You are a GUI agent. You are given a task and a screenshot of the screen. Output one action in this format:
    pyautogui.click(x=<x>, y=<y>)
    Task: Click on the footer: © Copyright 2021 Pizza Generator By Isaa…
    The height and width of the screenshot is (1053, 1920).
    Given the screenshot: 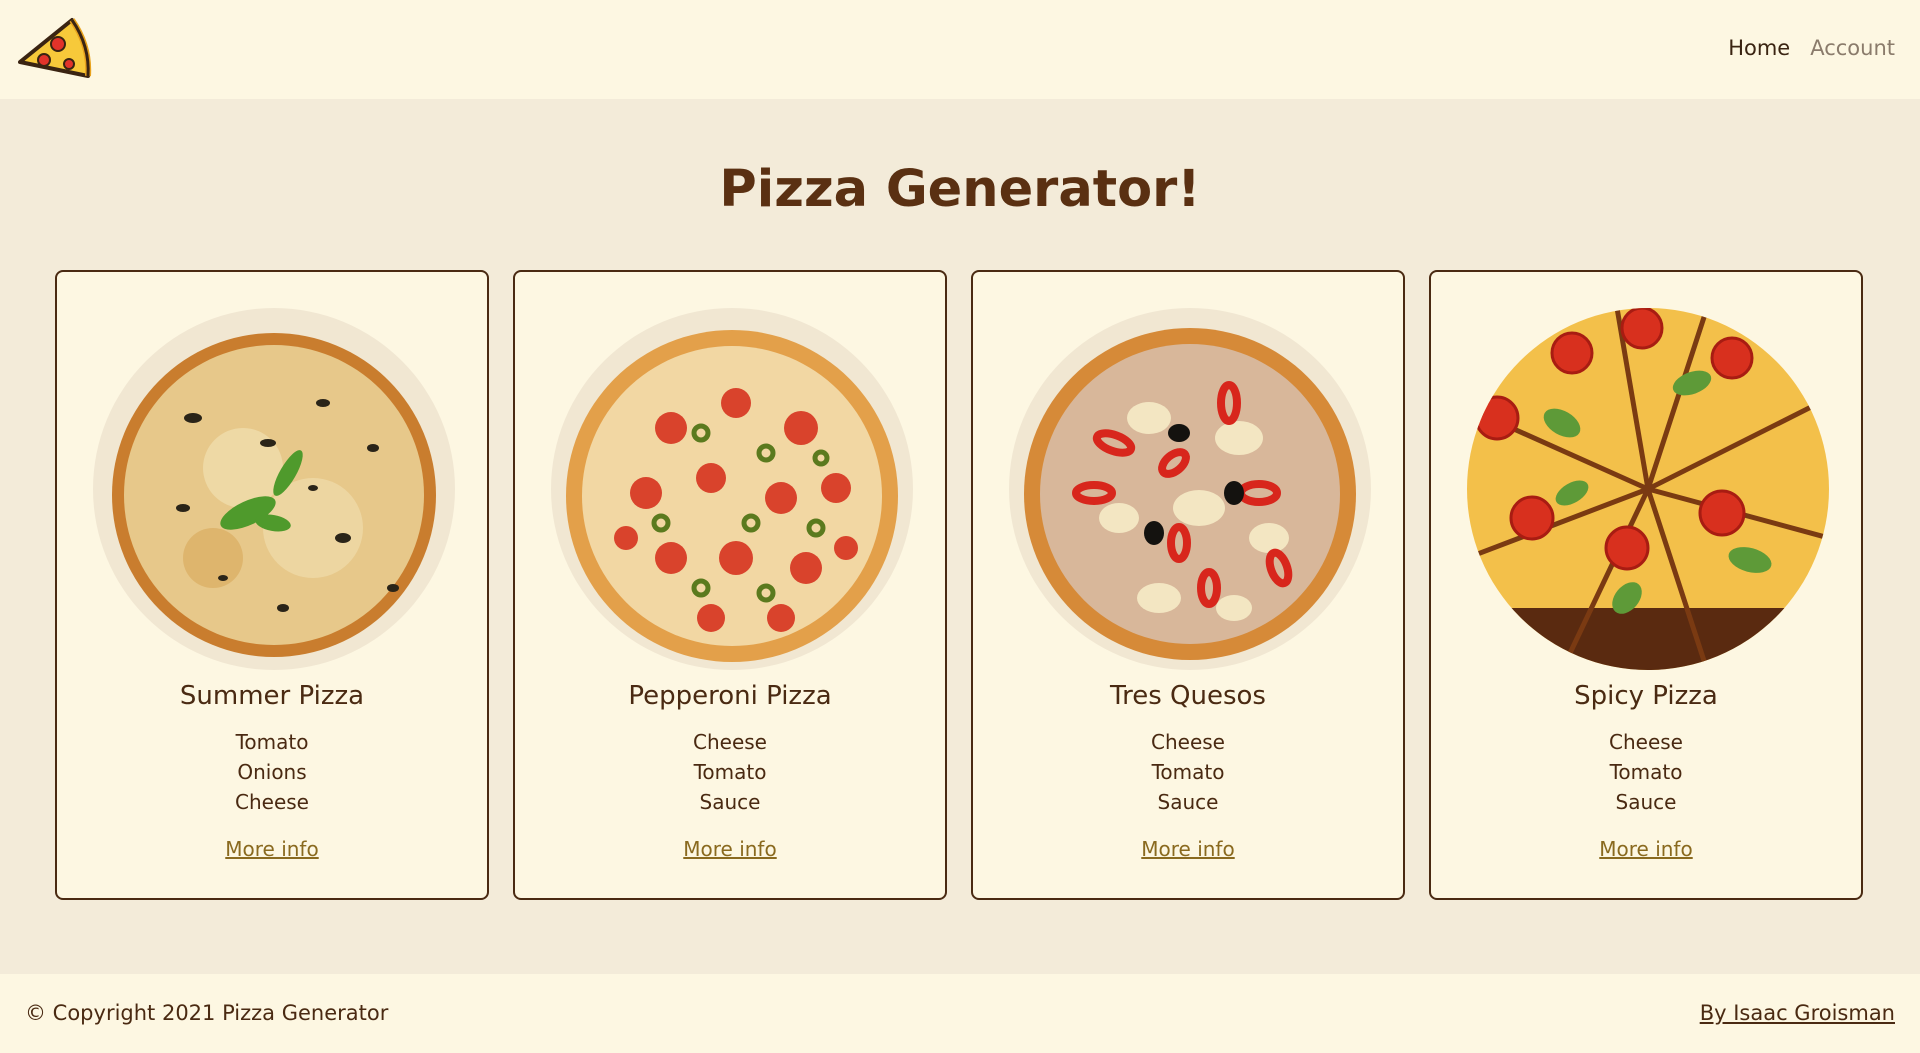 What is the action you would take?
    pyautogui.click(x=960, y=1013)
    